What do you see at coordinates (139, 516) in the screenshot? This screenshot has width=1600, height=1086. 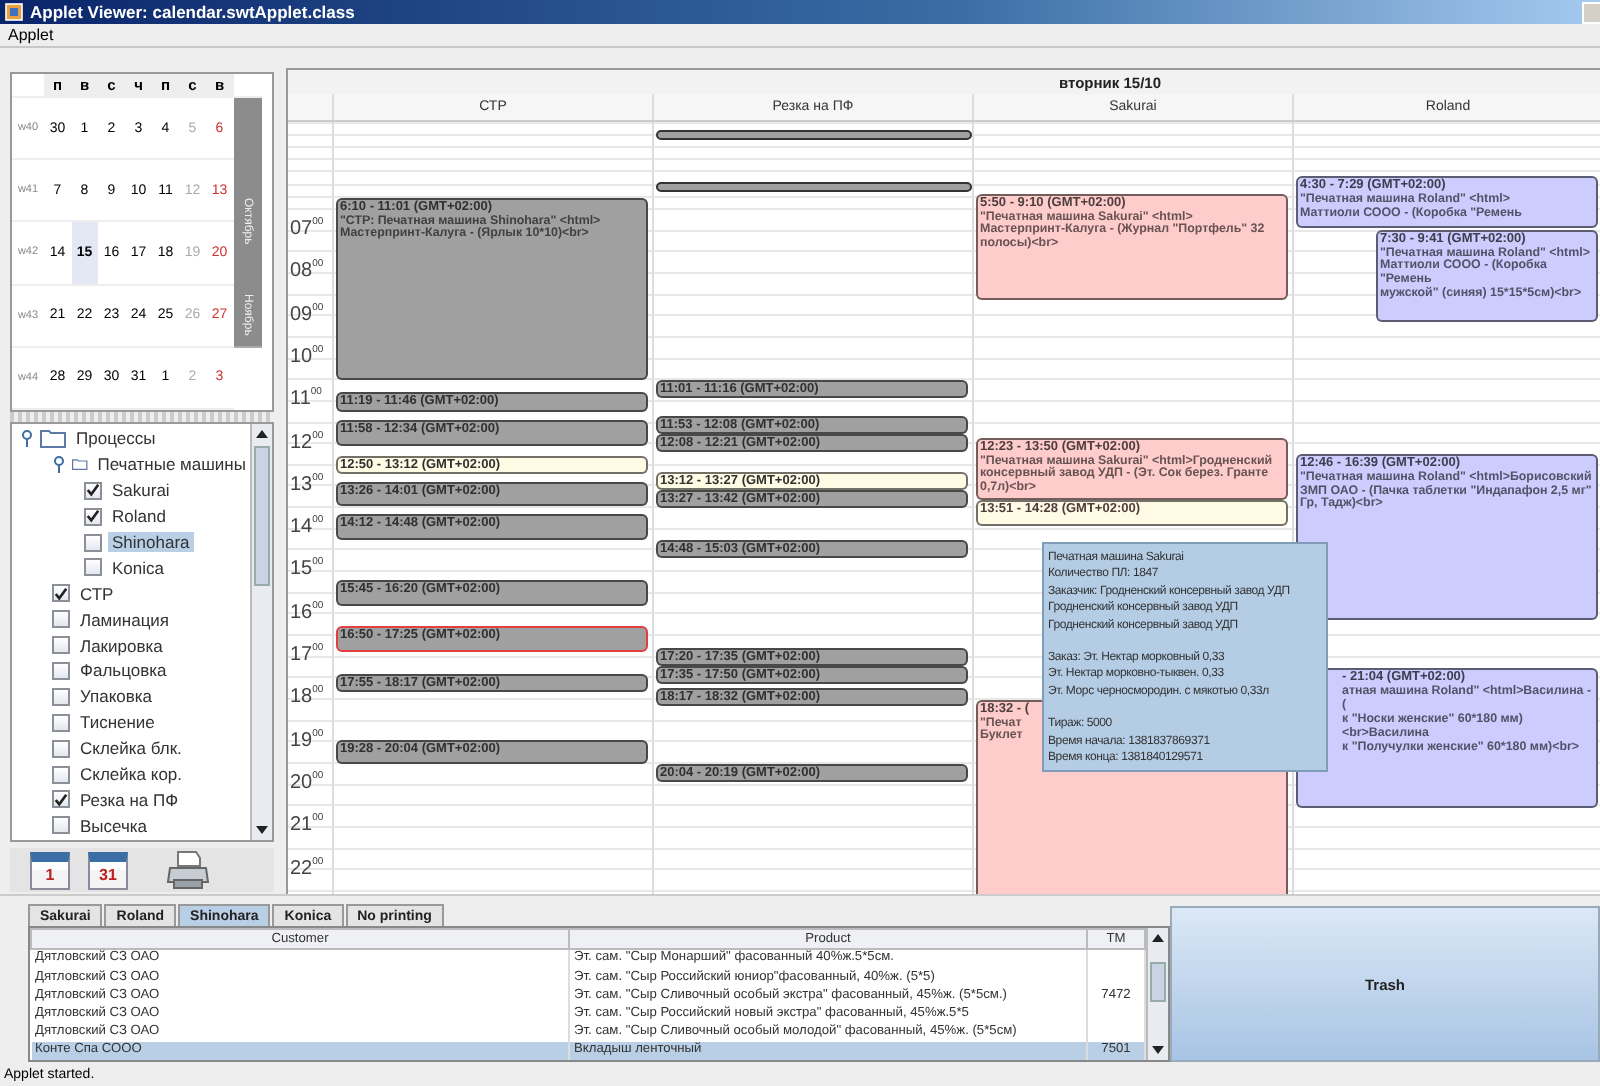 I see `tree-item: Roland` at bounding box center [139, 516].